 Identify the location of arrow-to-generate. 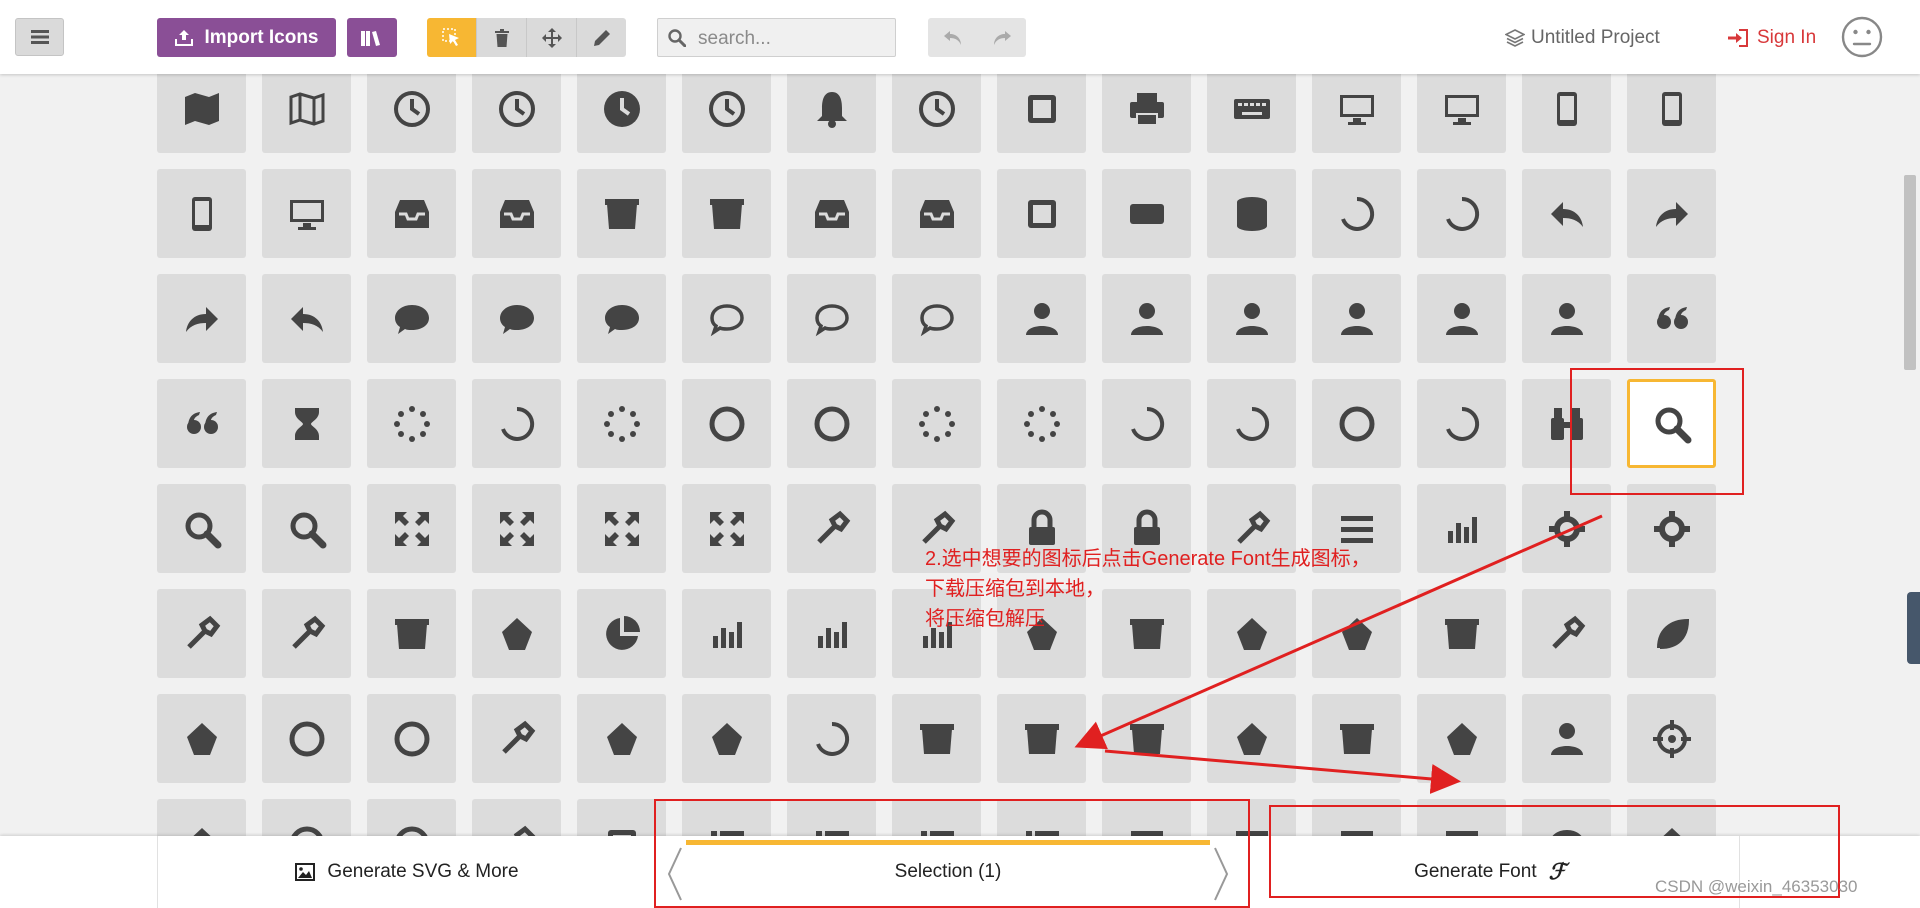
(1282, 771).